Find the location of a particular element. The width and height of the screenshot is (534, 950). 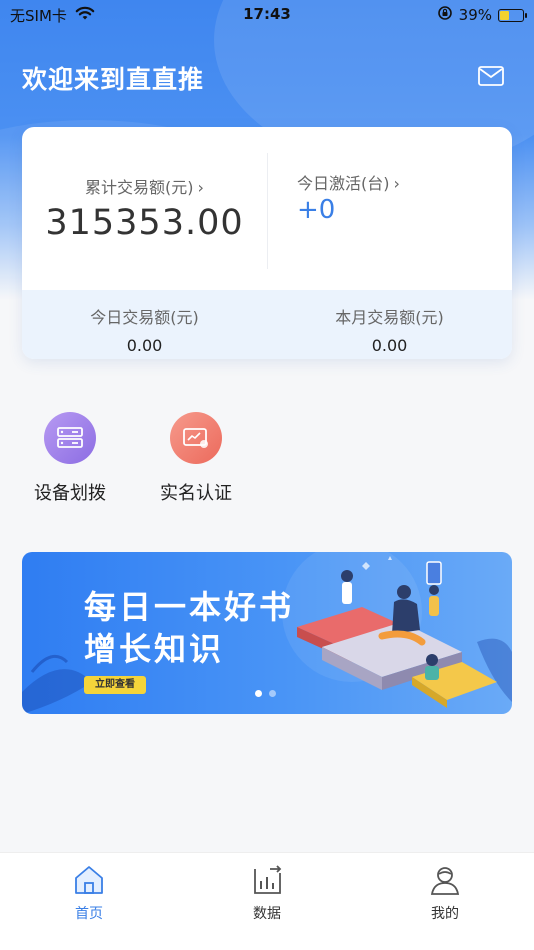

total-transaction-stat: 累计交易额(元) › 315353.00 is located at coordinates (144, 208).